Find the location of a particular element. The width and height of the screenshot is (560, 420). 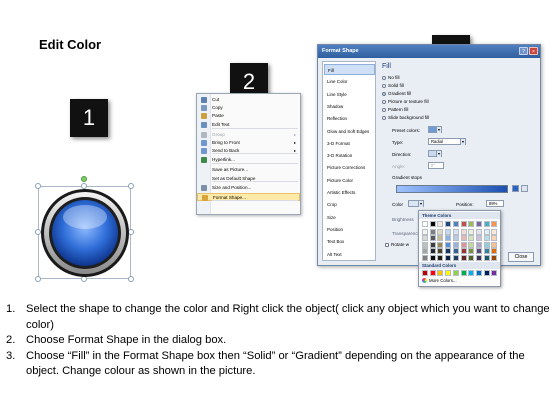

nav-item-alt-text: Alt Text is located at coordinates (349, 254).